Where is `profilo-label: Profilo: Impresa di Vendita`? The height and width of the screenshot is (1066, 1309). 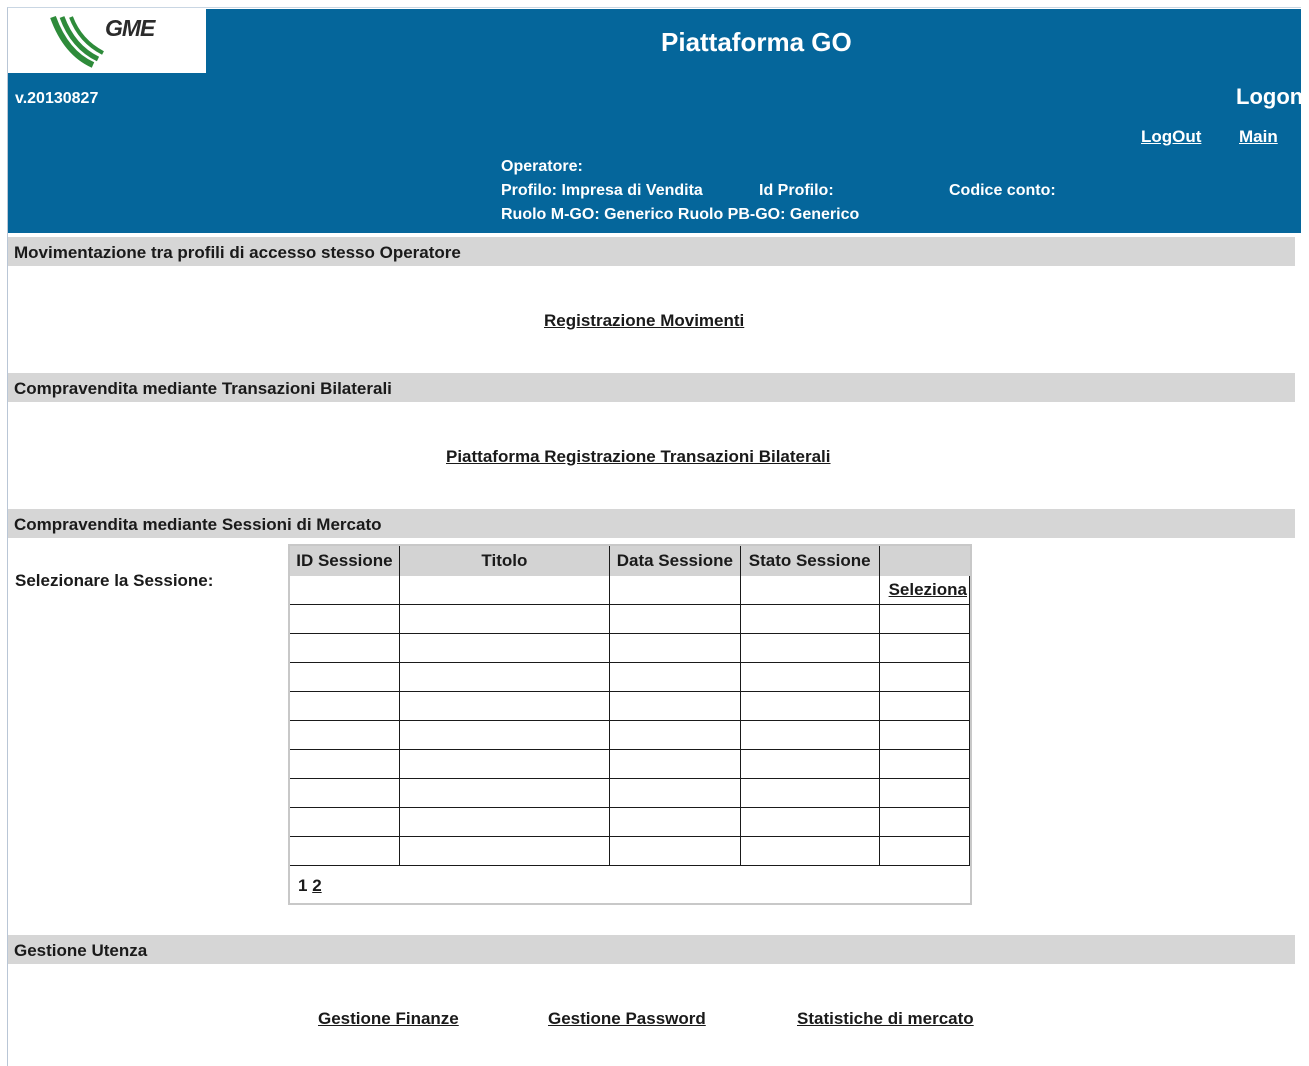 profilo-label: Profilo: Impresa di Vendita is located at coordinates (602, 190).